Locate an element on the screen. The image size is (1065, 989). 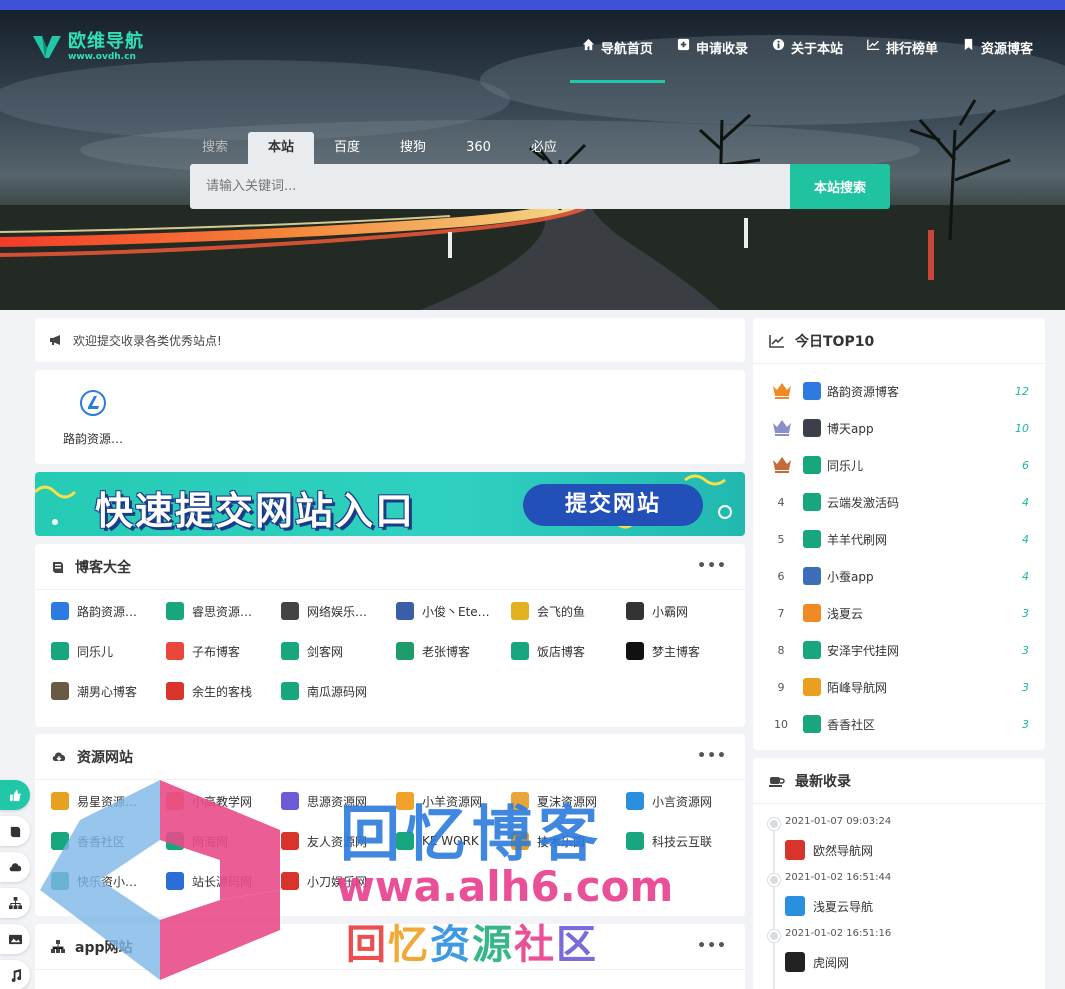
timeline-site-link: 虎阅网 is located at coordinates (817, 962).